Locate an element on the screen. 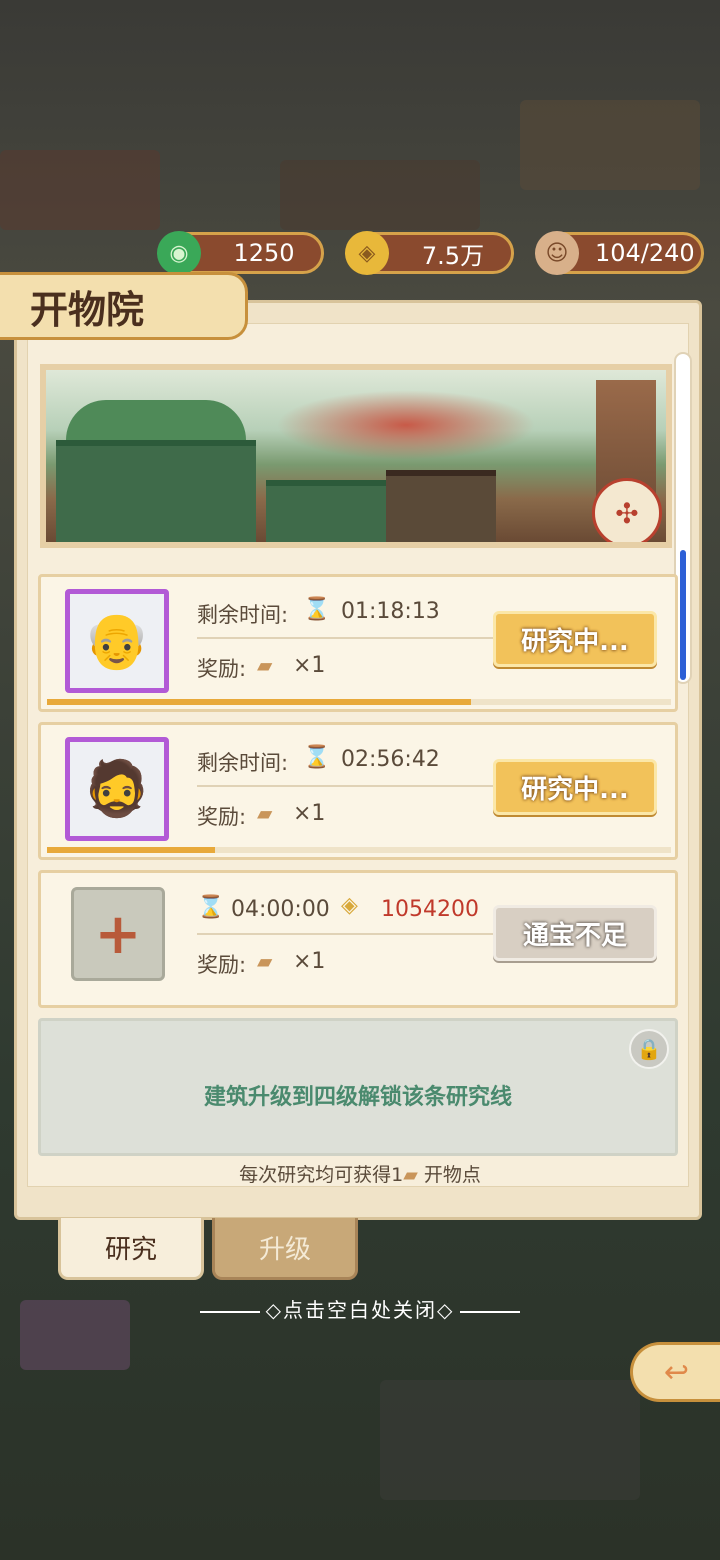  tab-research: 研究 is located at coordinates (131, 1249).